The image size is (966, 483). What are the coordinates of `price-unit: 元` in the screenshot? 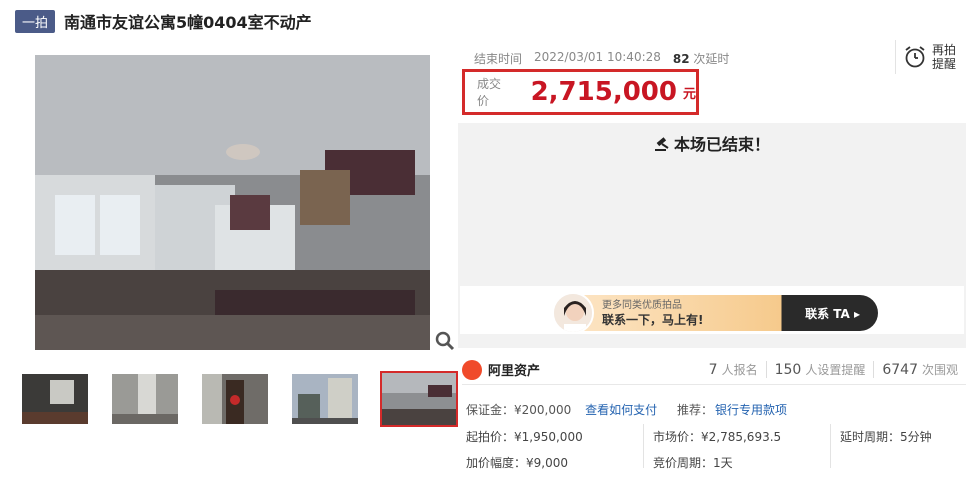 It's located at (689, 94).